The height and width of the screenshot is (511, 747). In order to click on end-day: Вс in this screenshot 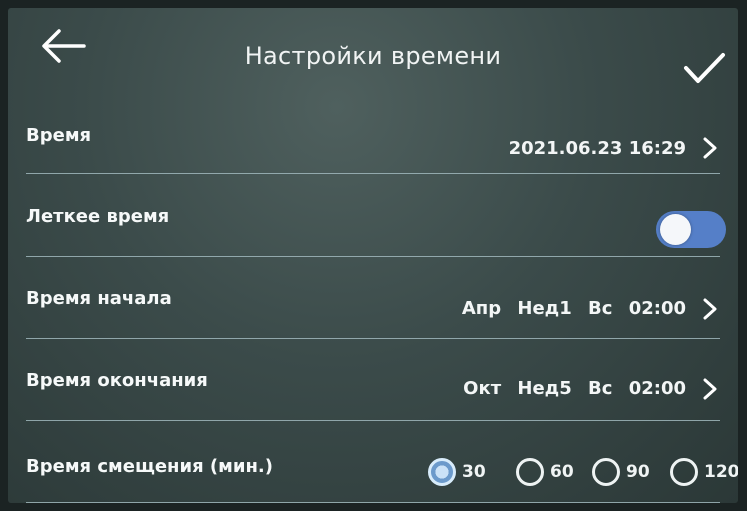, I will do `click(600, 388)`.